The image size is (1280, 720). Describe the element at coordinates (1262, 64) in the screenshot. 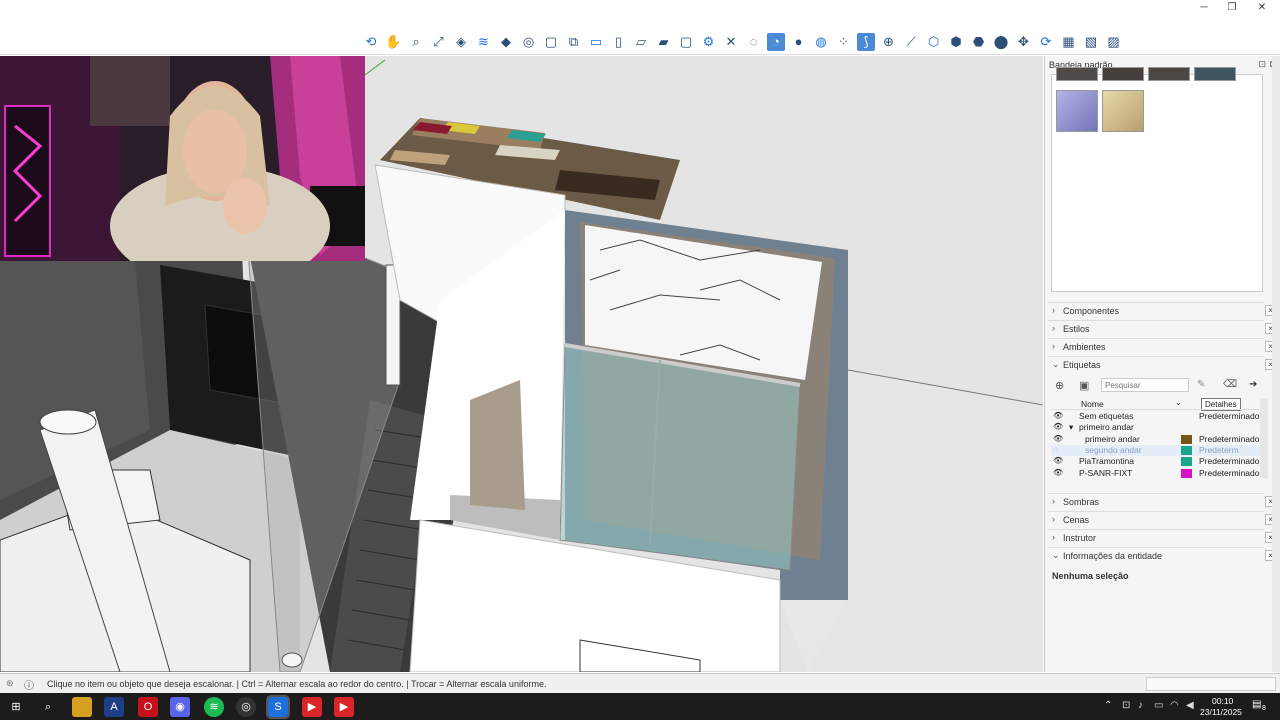

I see `pin-icon: ⊡` at that location.